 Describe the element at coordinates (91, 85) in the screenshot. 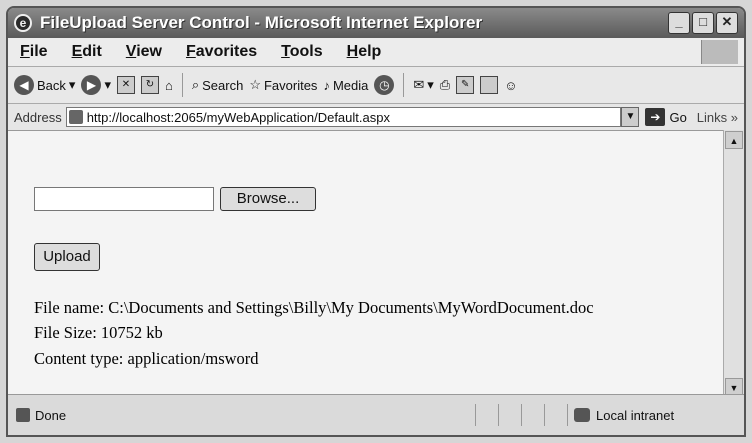

I see `forward-arrow-icon: ▶` at that location.